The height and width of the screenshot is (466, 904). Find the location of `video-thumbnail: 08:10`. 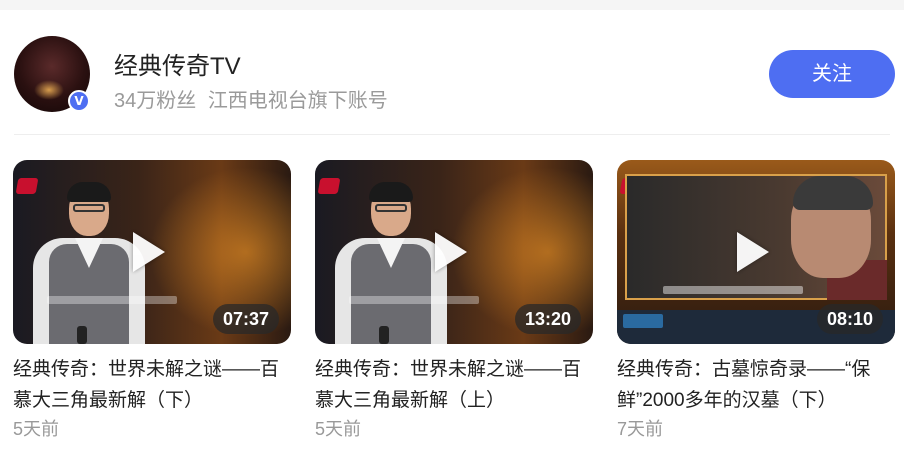

video-thumbnail: 08:10 is located at coordinates (756, 252).